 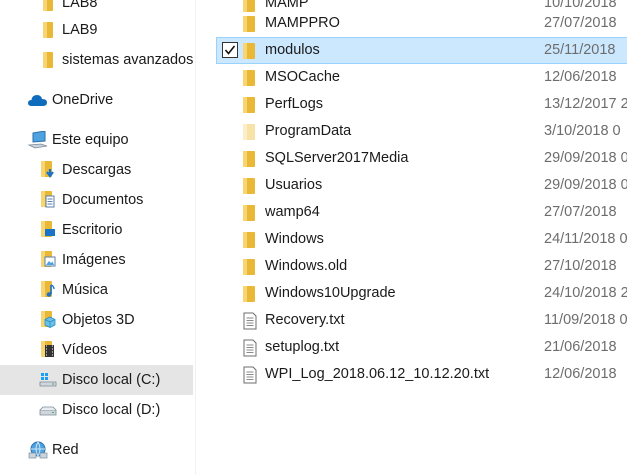 I want to click on file-row: Windows 24/11/2018 0, so click(x=421, y=239).